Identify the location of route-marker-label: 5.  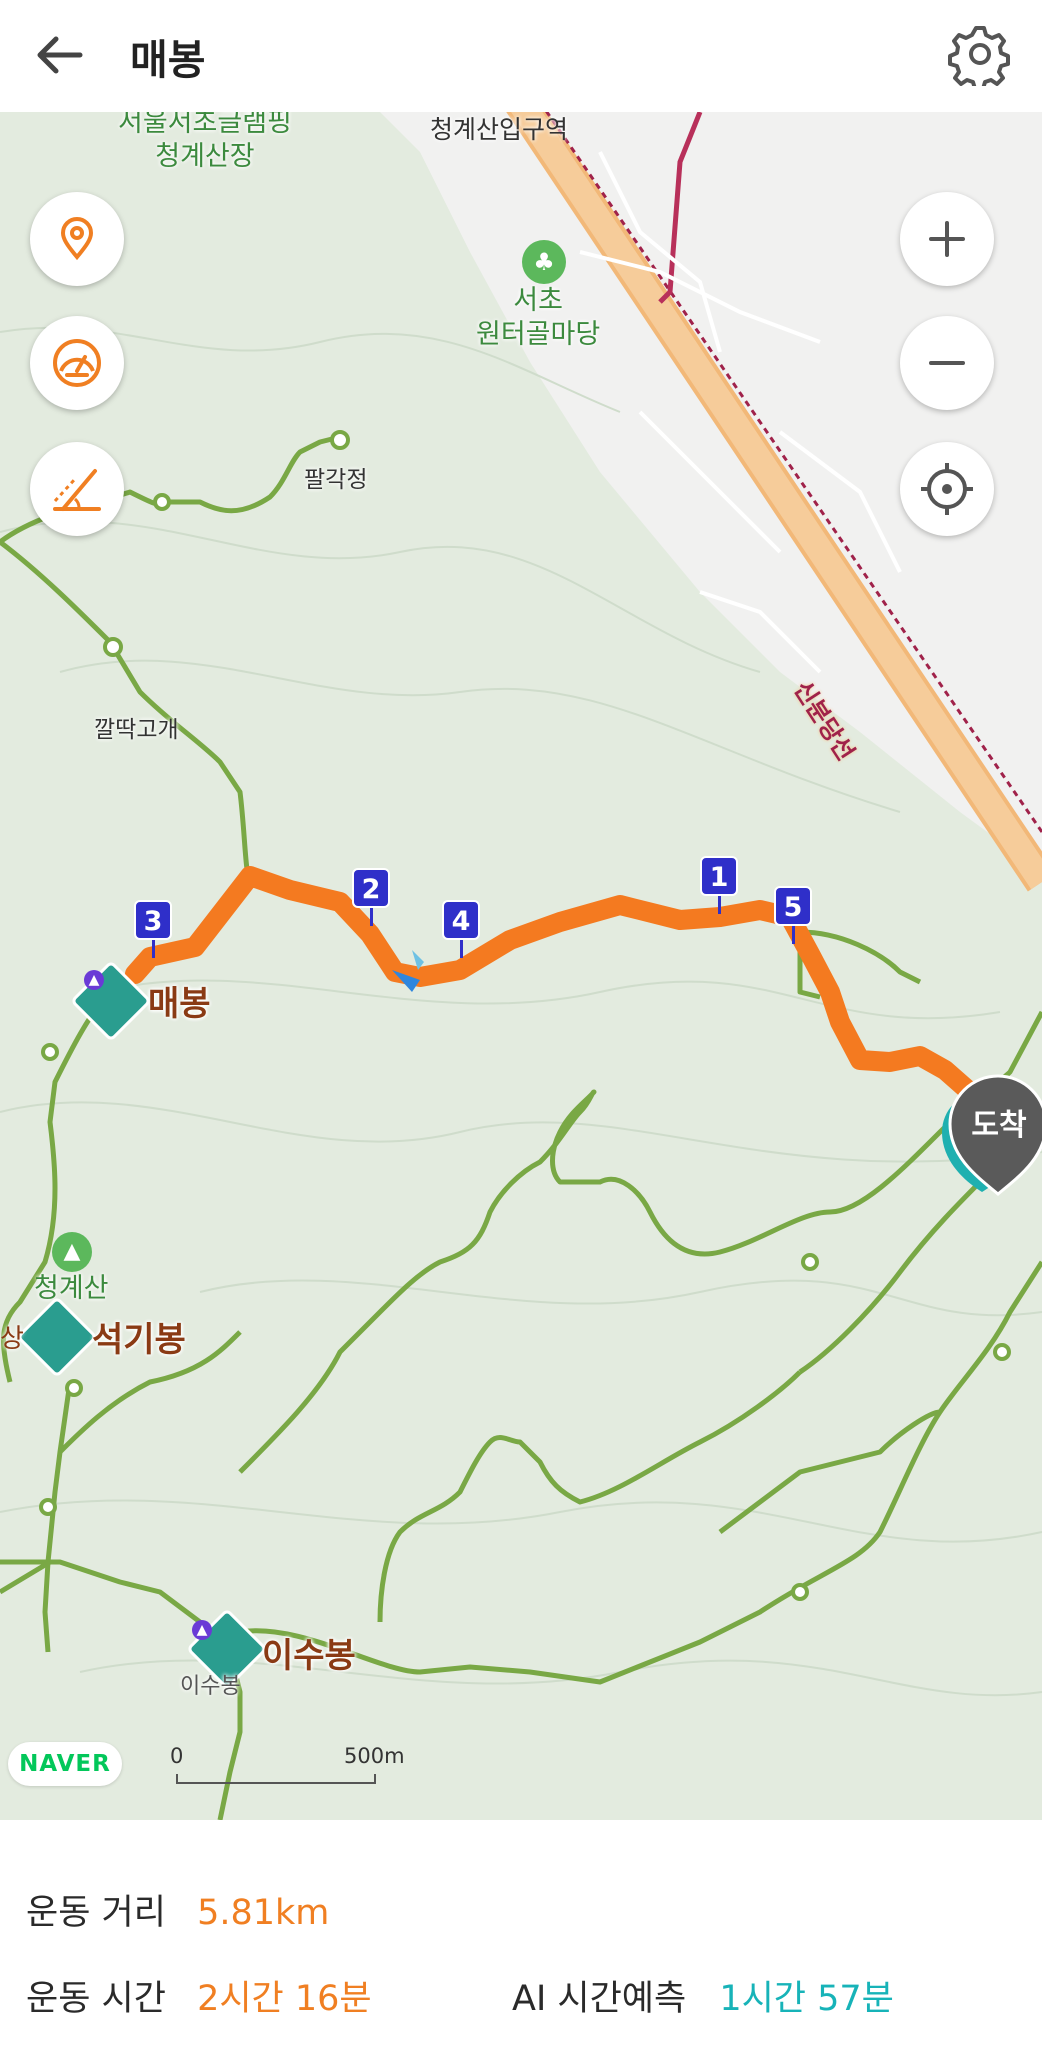
(793, 906).